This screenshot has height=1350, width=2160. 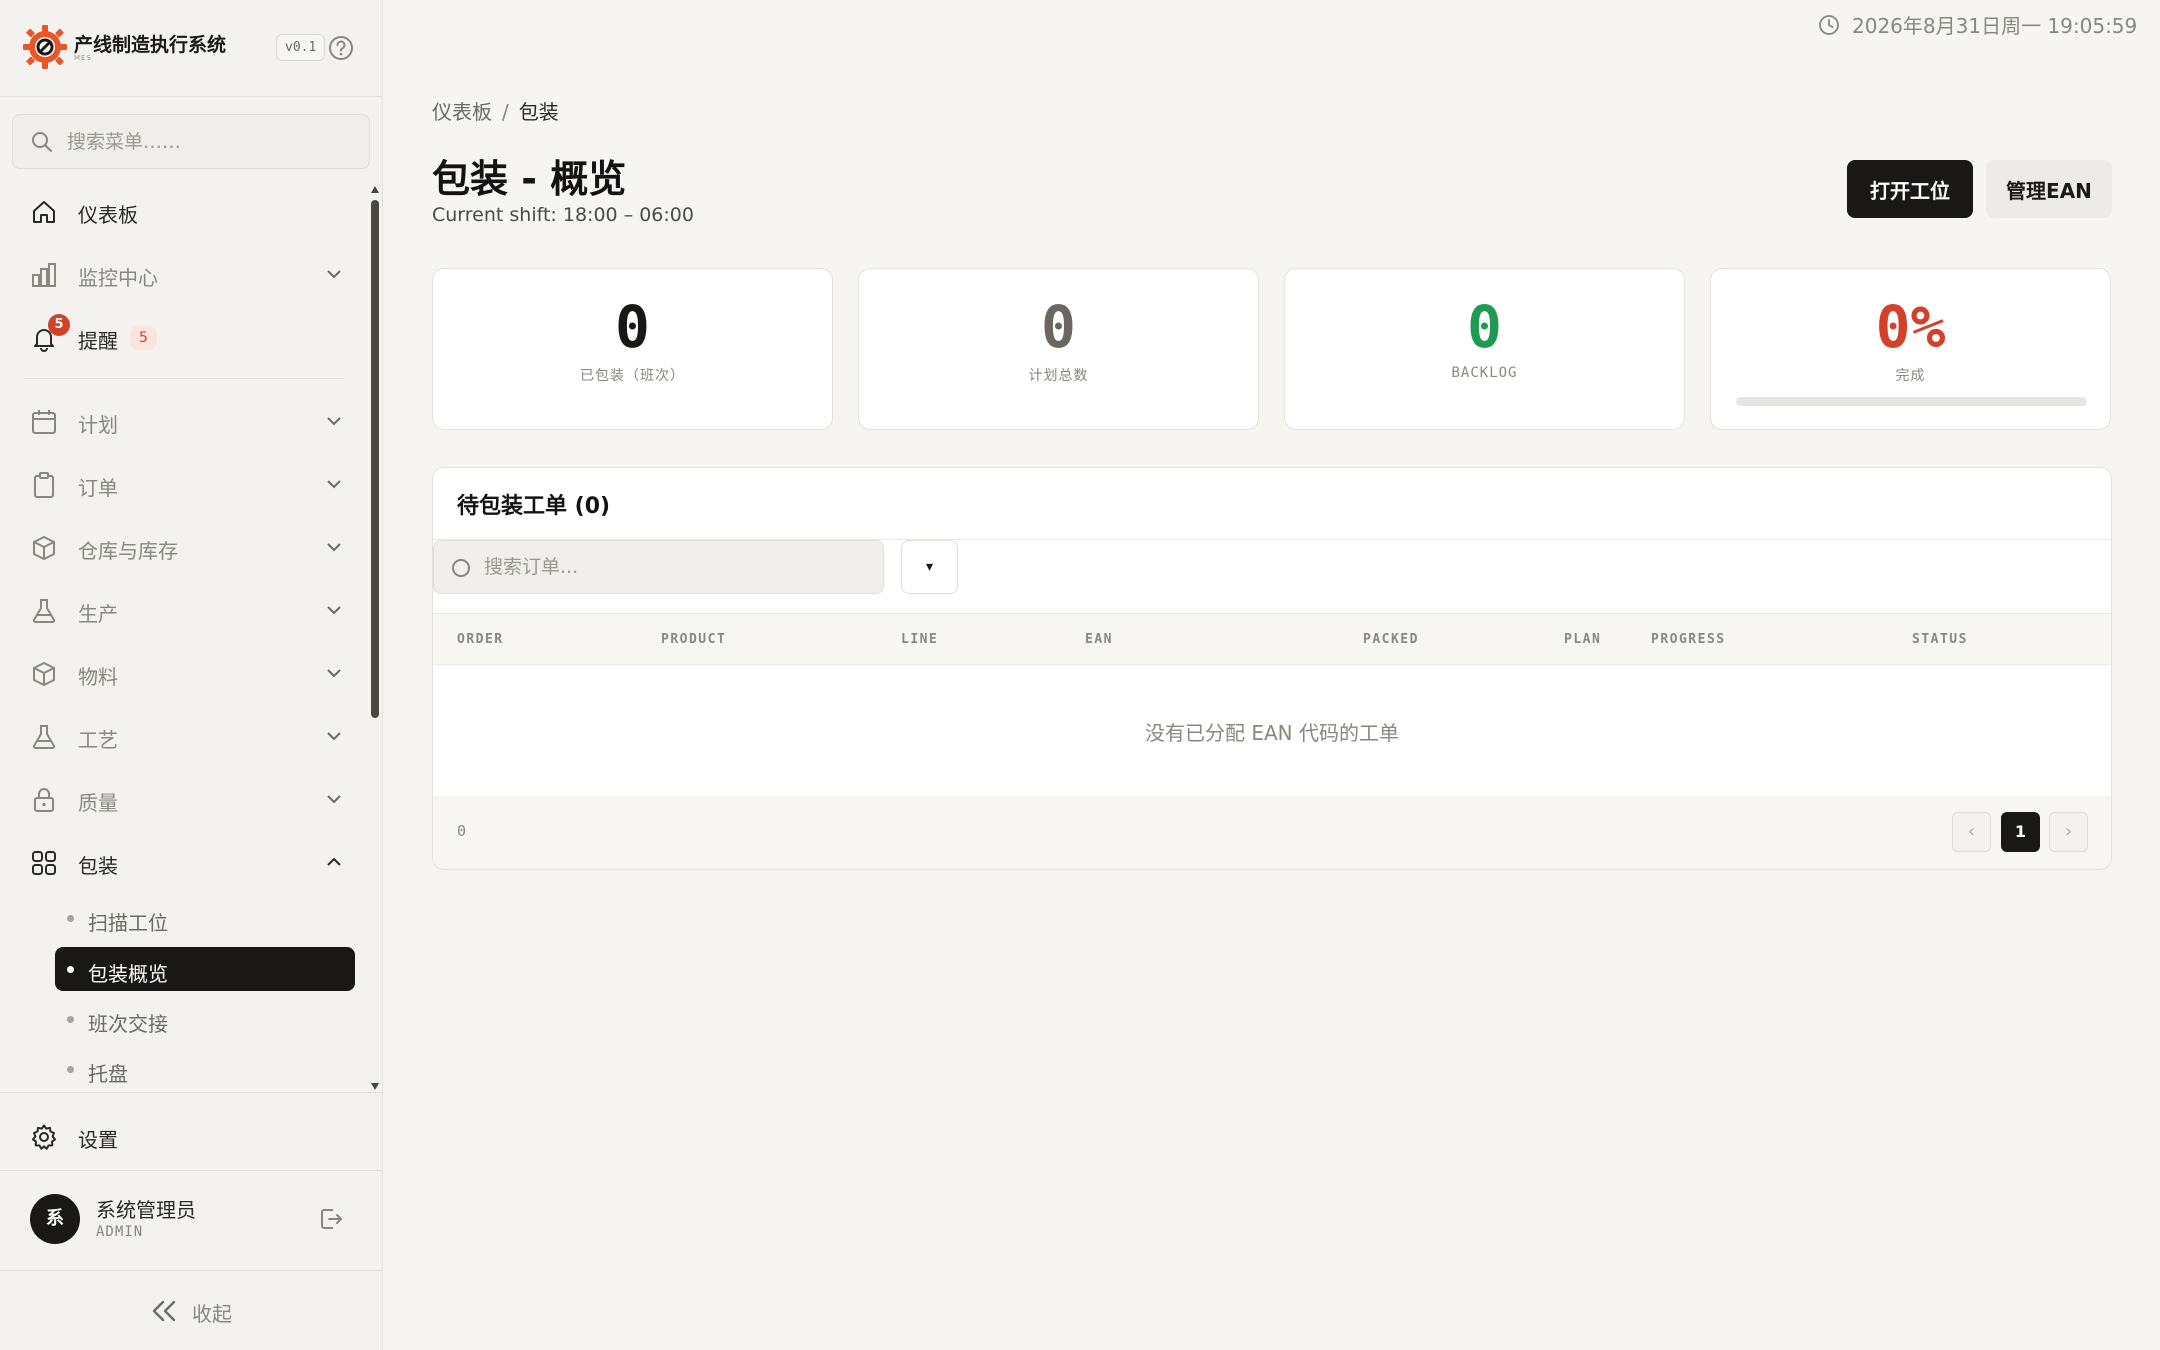 I want to click on column-header-line: LINE, so click(x=919, y=639).